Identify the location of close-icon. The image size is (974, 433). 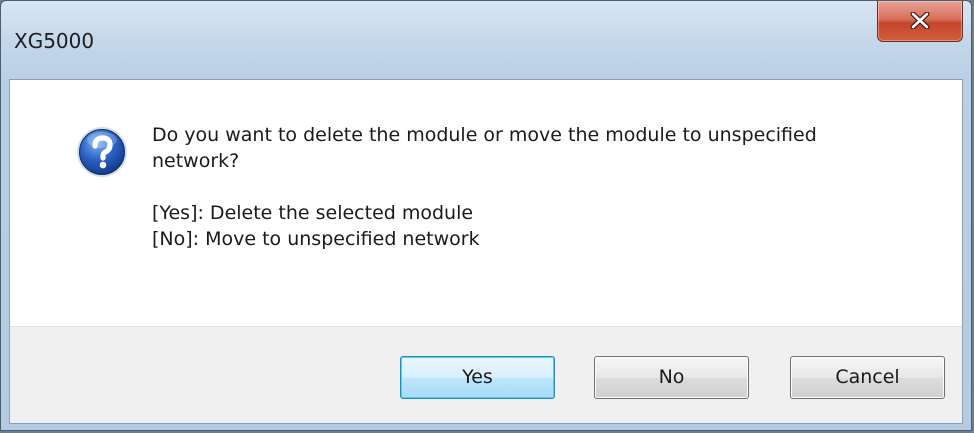
(920, 20).